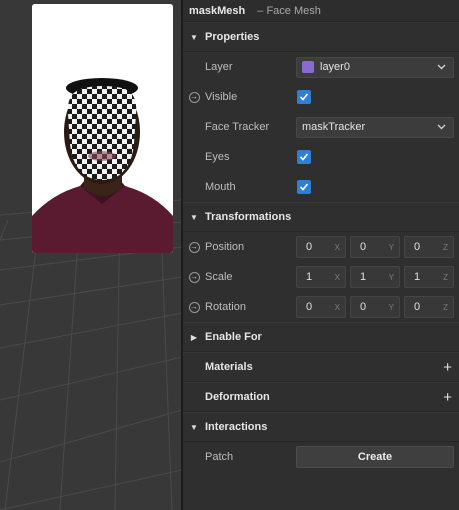 Image resolution: width=459 pixels, height=510 pixels. I want to click on visible-row: → Visible, so click(321, 97).